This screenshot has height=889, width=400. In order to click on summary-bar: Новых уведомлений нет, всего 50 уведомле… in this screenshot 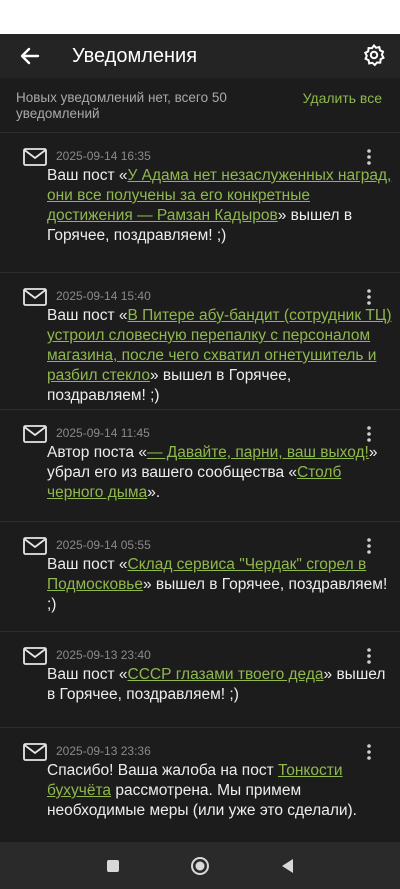, I will do `click(200, 105)`.